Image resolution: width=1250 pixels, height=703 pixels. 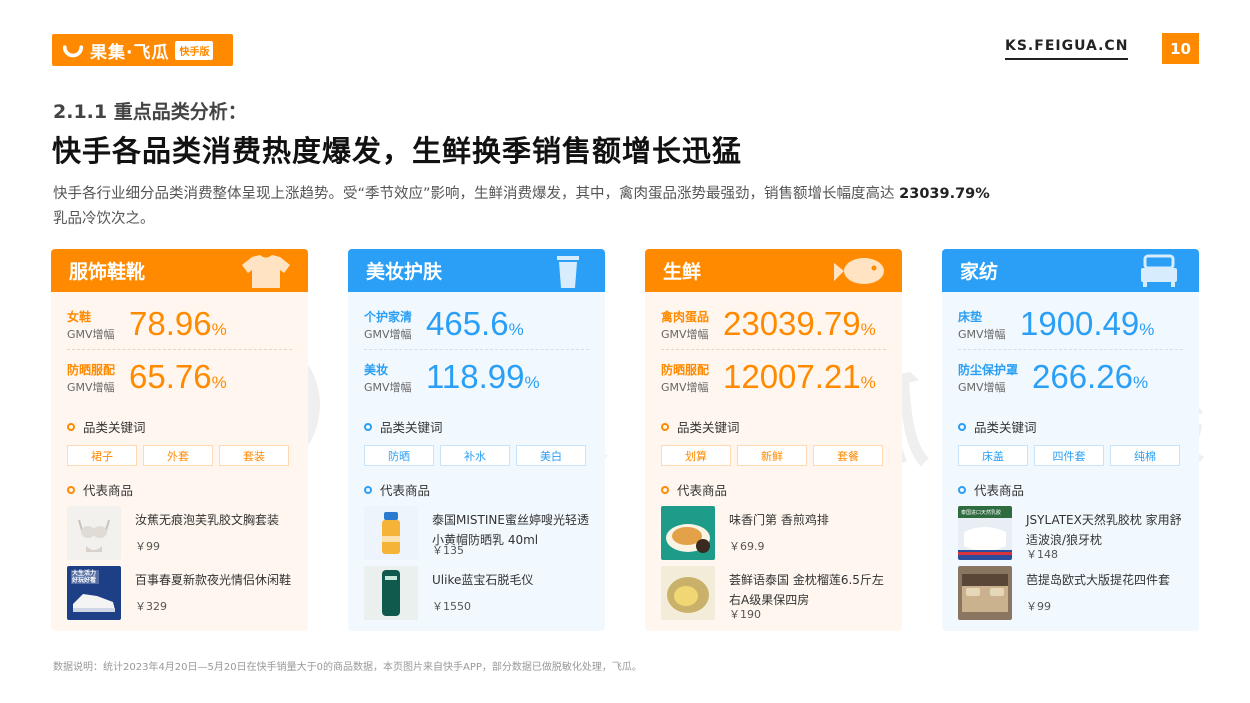 I want to click on metric-2: 防尘保护罩 GMV增幅 266.26%, so click(x=1070, y=383).